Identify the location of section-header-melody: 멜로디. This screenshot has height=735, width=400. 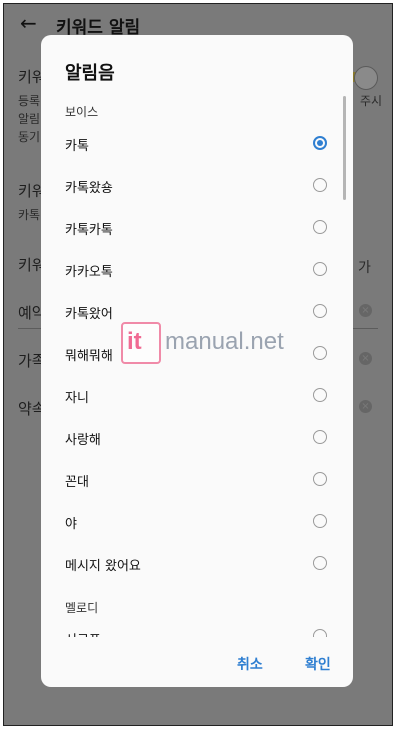
(82, 608).